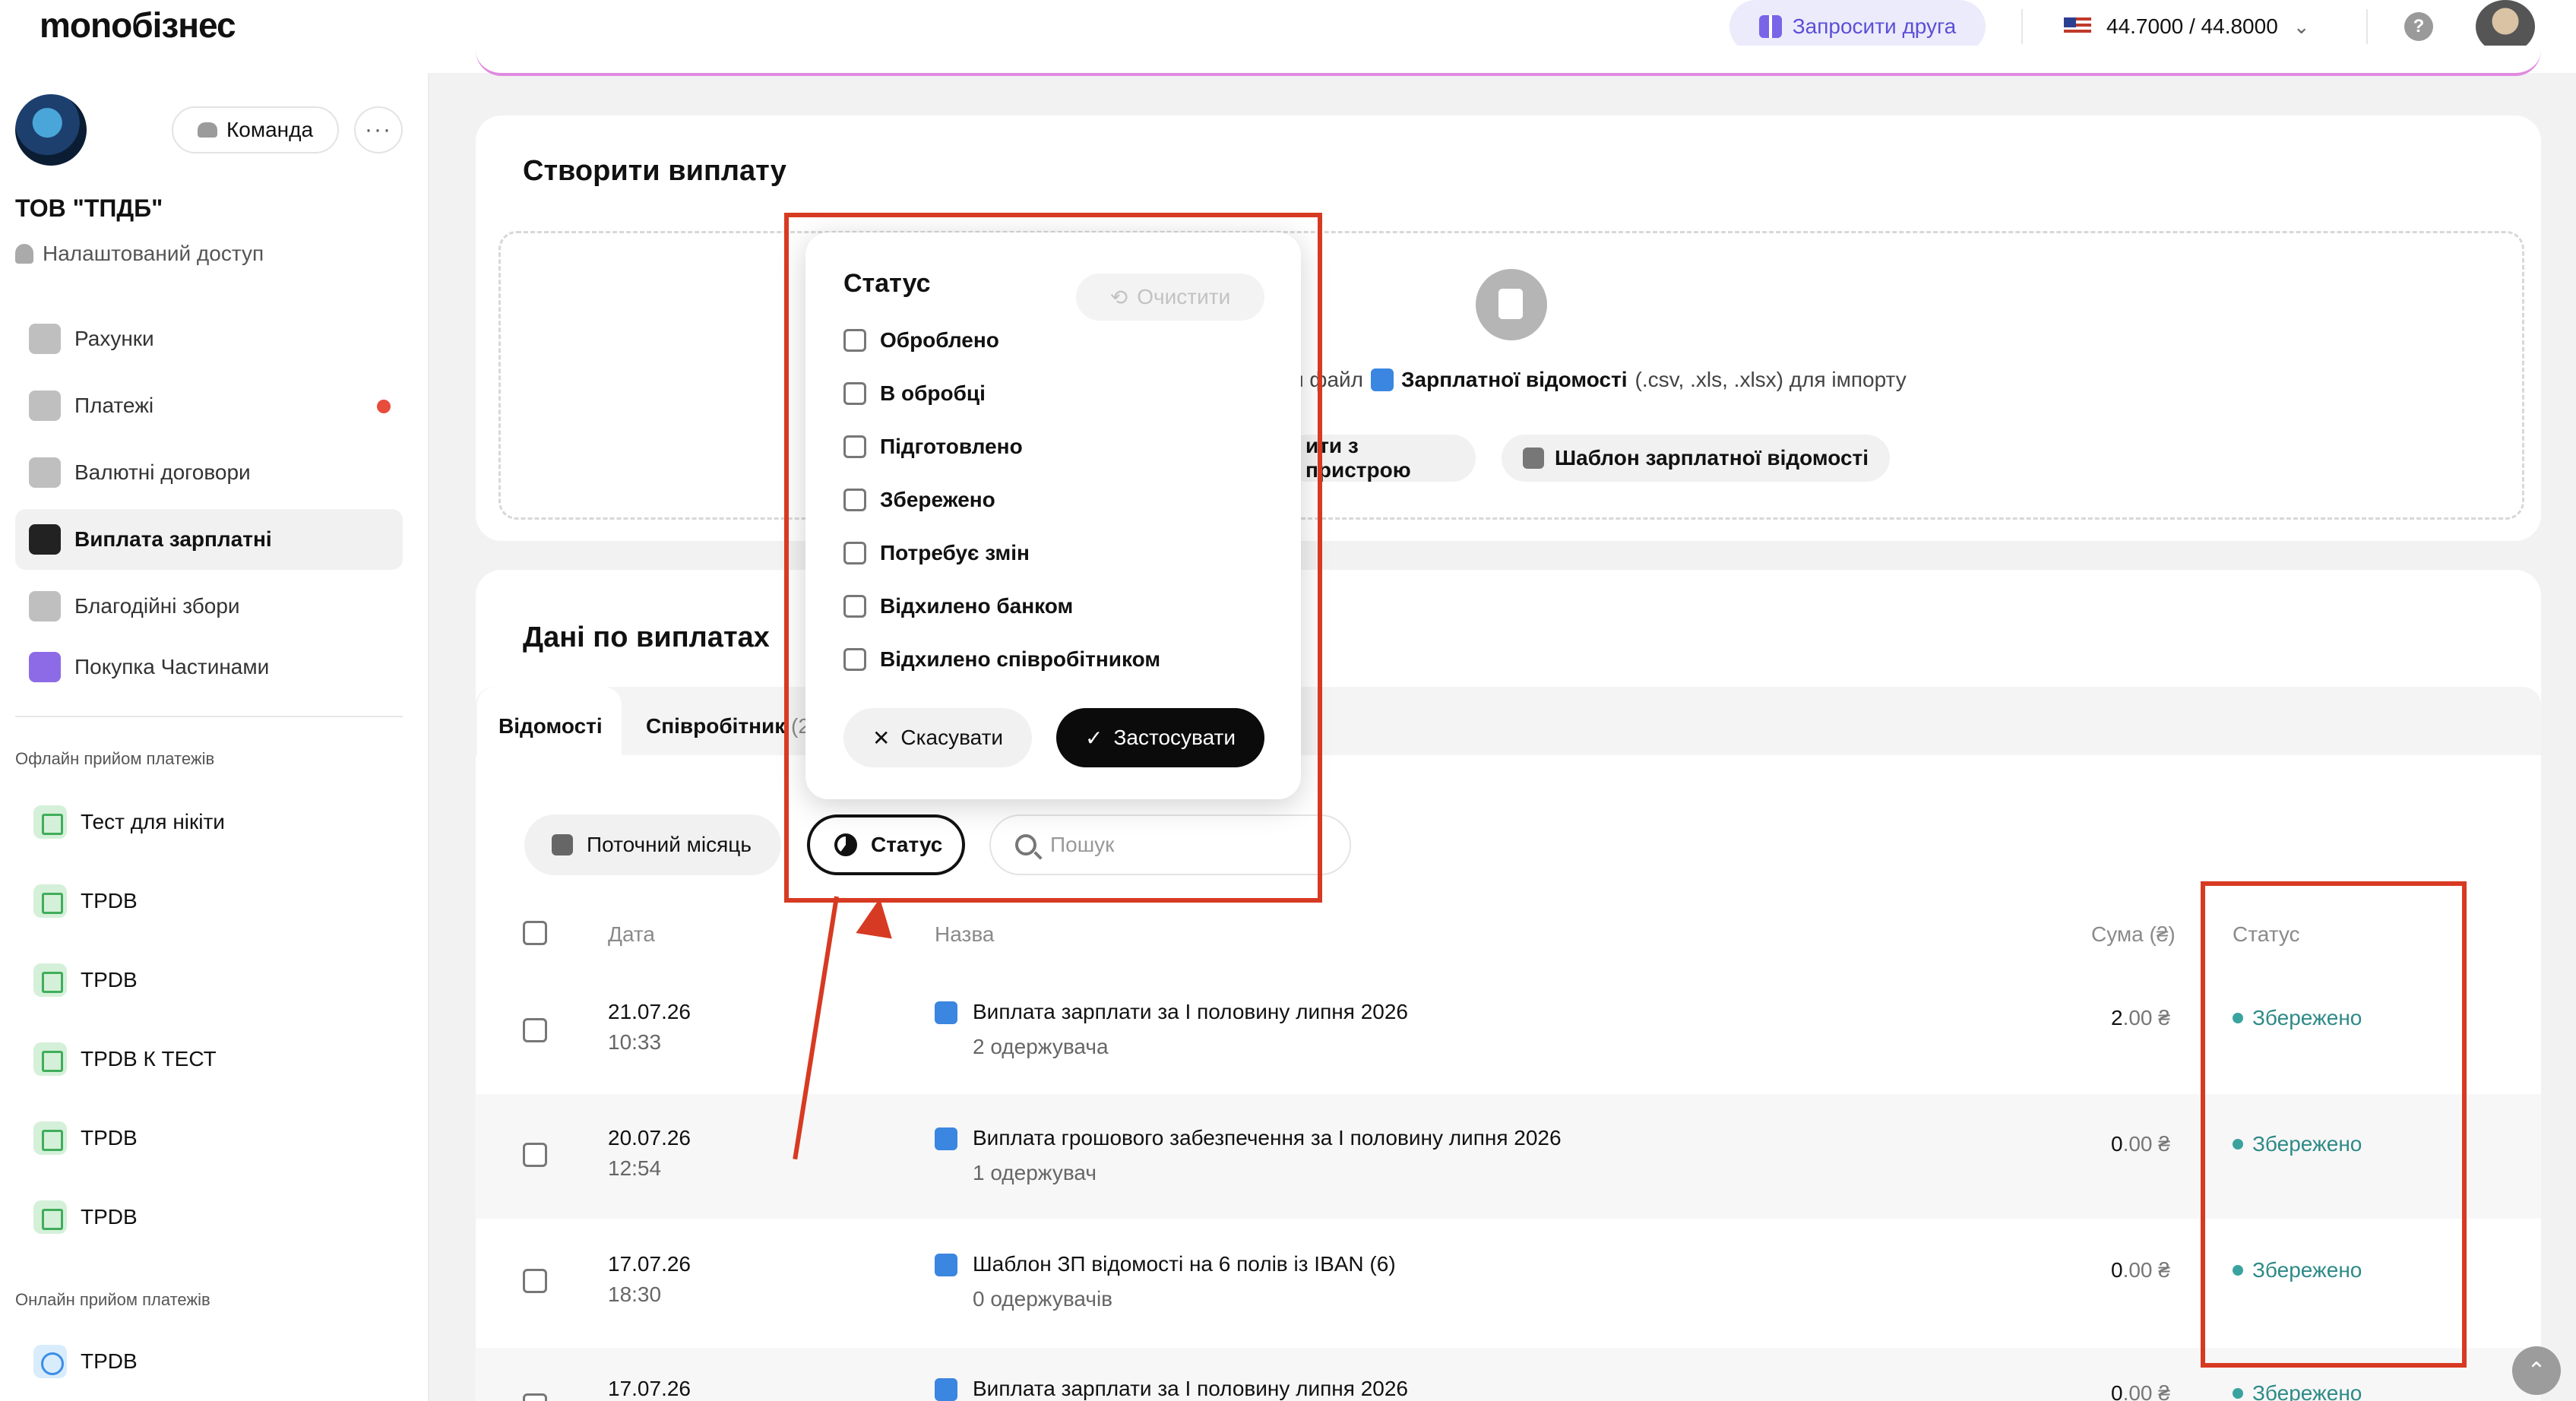  I want to click on sidebar-item-payments: Платежі, so click(209, 405).